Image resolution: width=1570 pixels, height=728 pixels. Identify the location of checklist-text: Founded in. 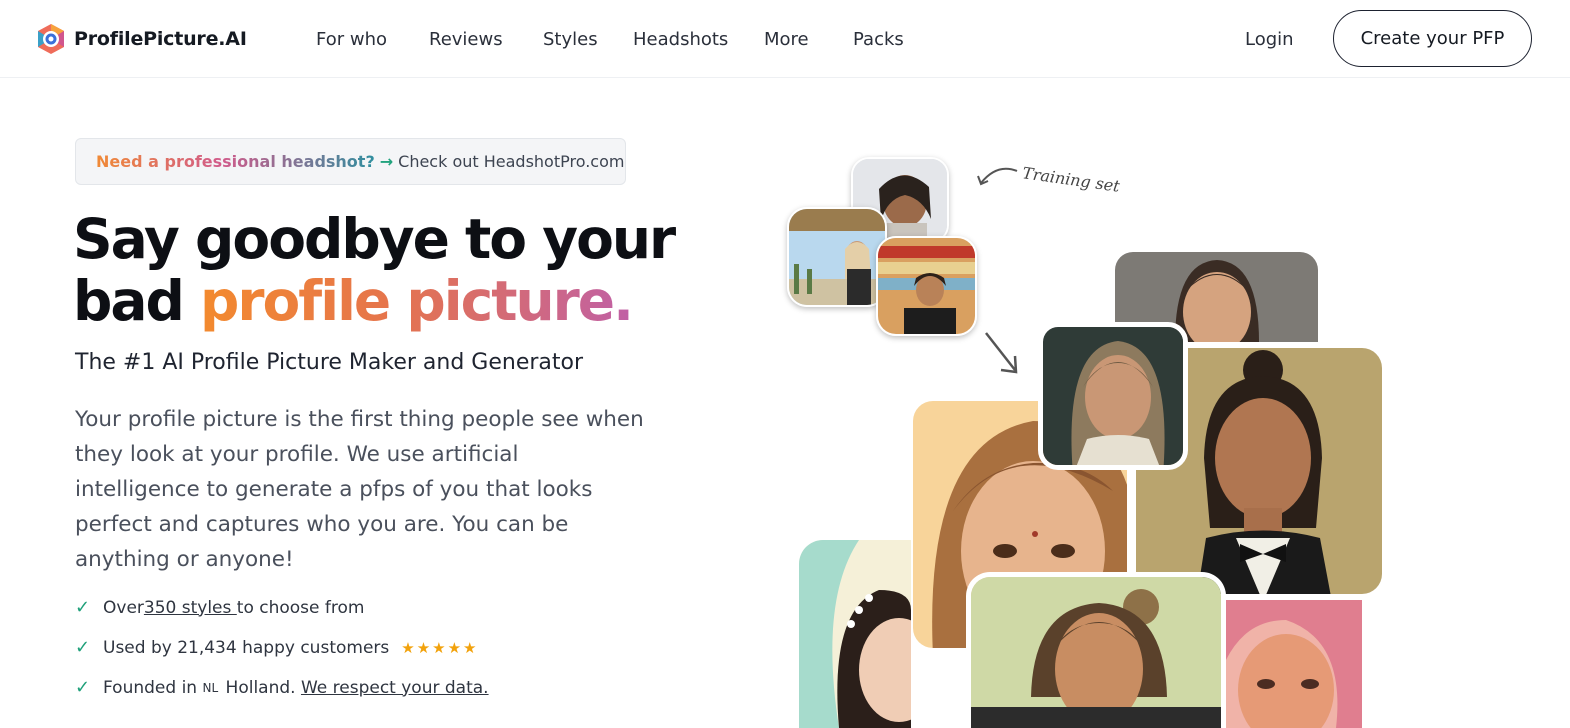
(153, 687).